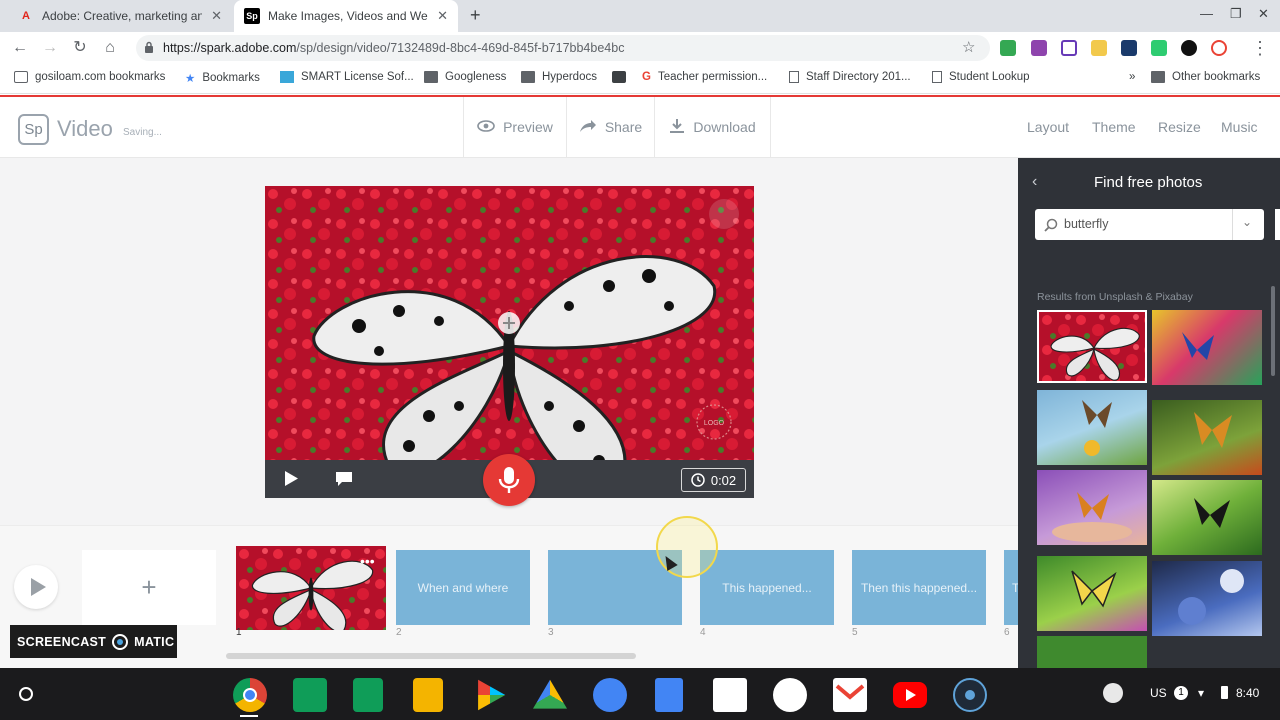 This screenshot has height=720, width=1280. Describe the element at coordinates (514, 127) in the screenshot. I see `preview-button: Preview` at that location.